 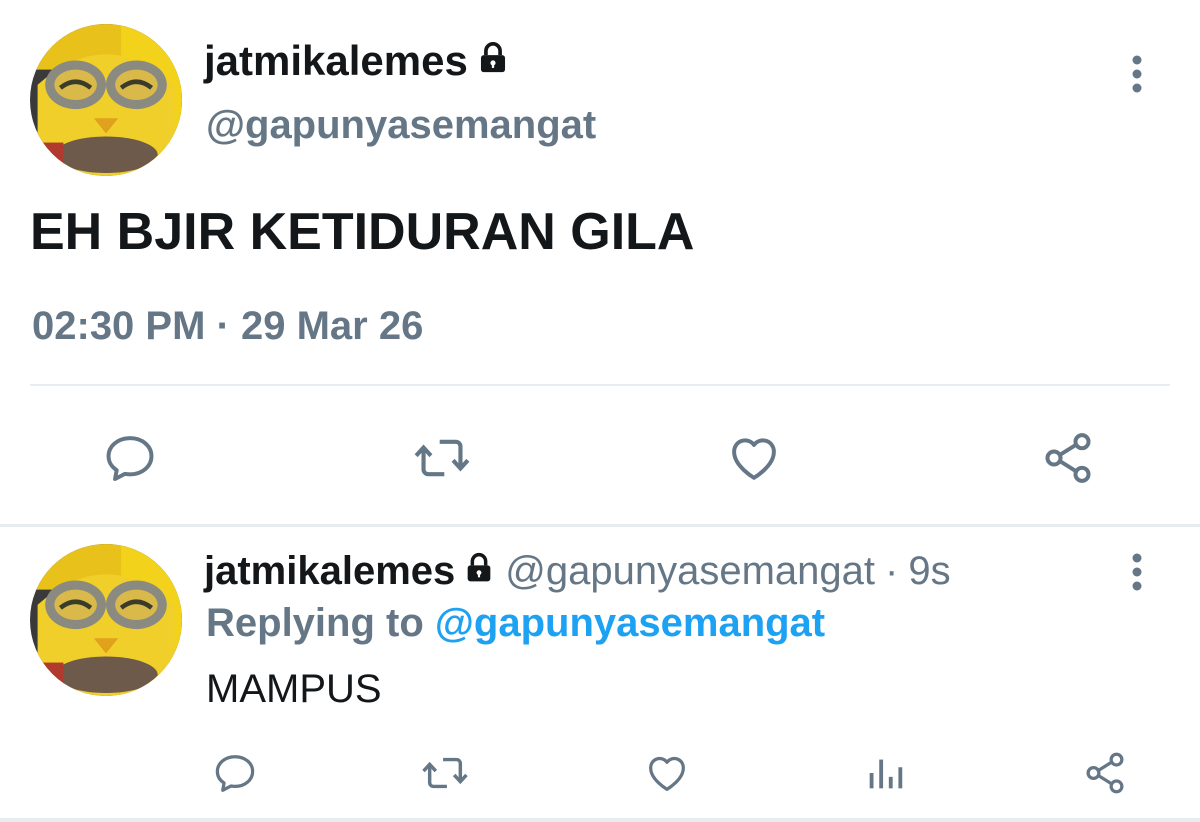 I want to click on analytics-icon, so click(x=885, y=773).